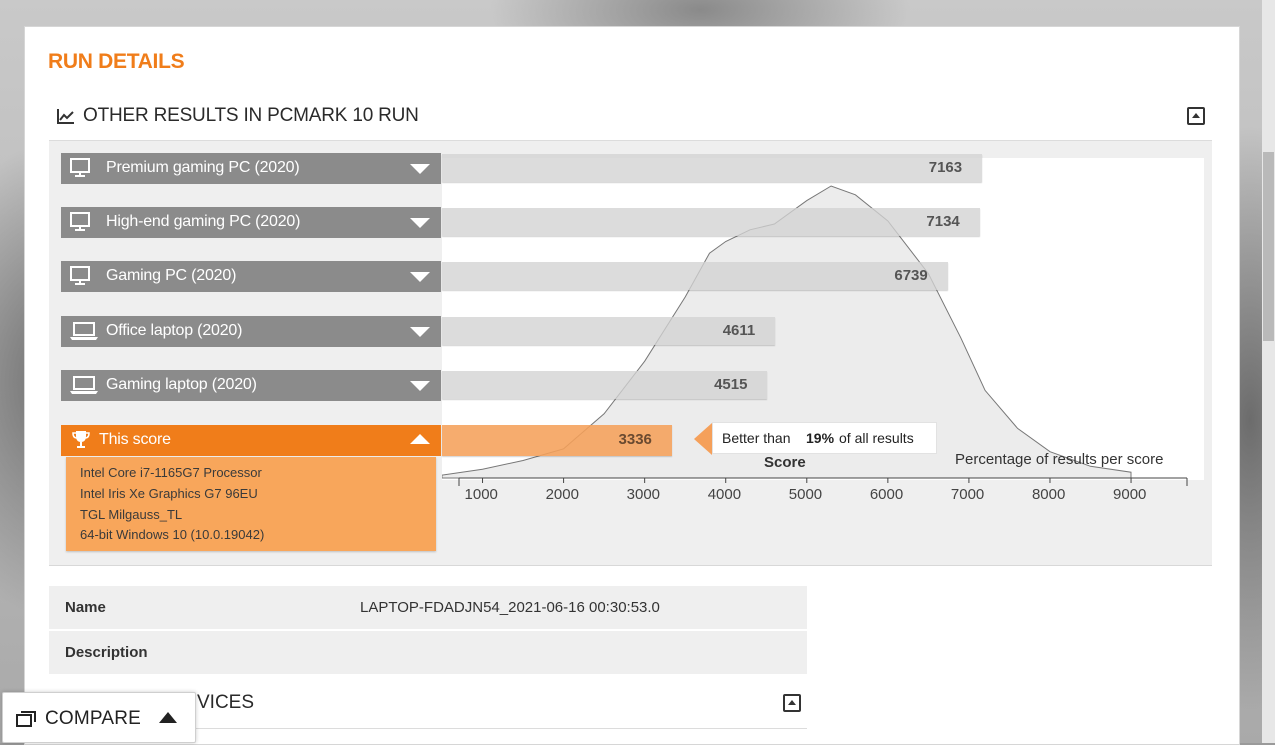 Image resolution: width=1275 pixels, height=745 pixels. Describe the element at coordinates (739, 330) in the screenshot. I see `result-score: 4611` at that location.